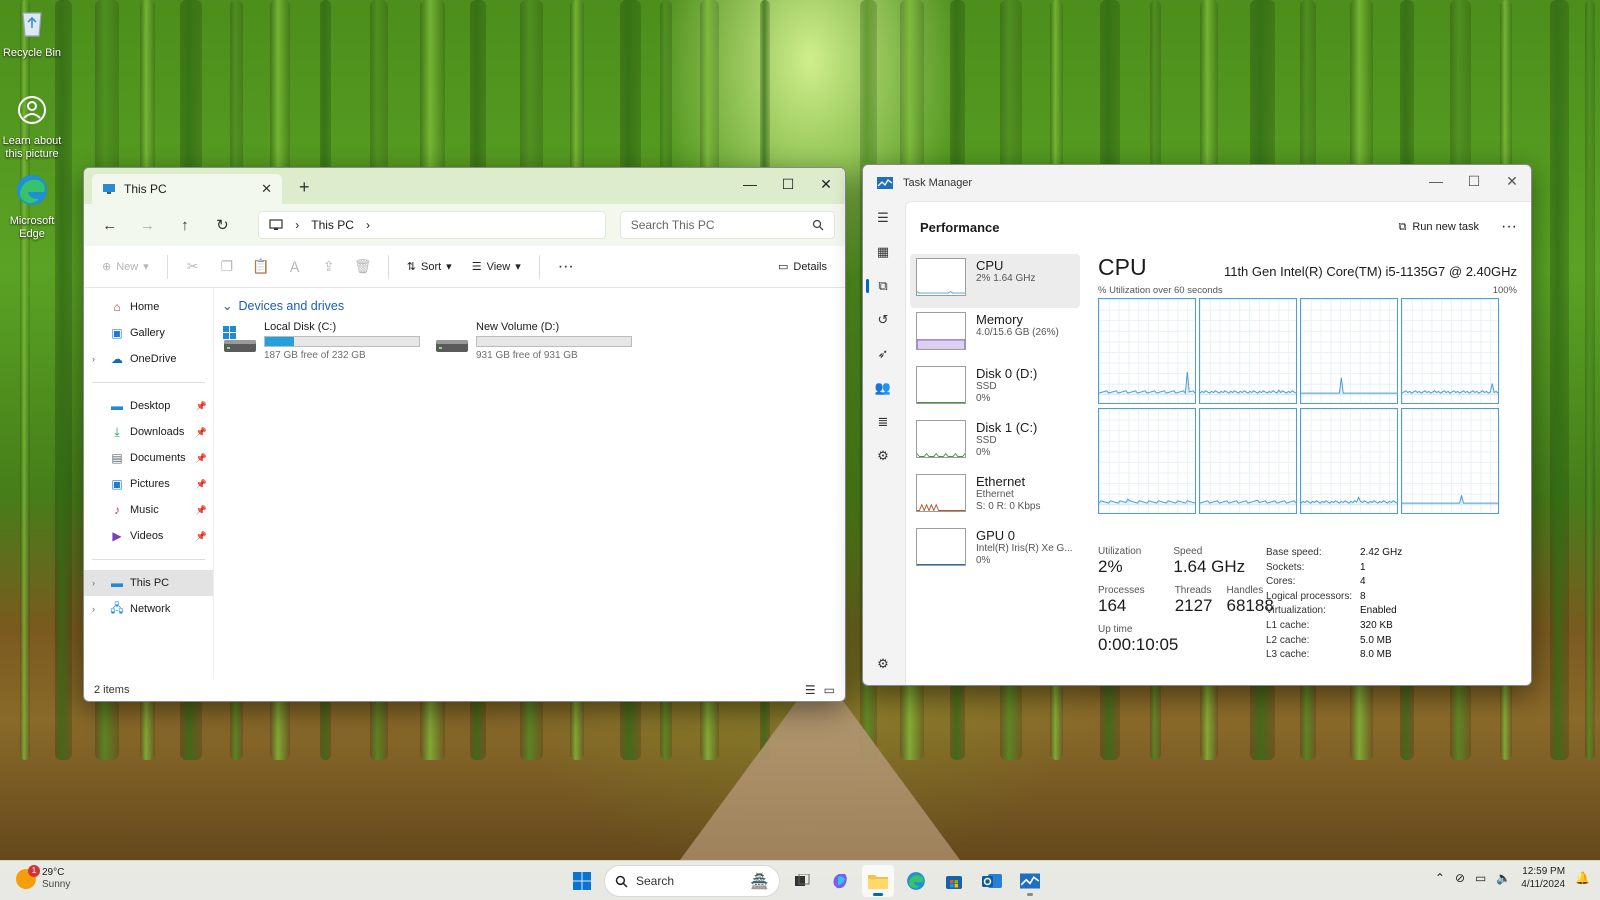 Image resolution: width=1600 pixels, height=900 pixels. I want to click on spec-key: L3 cache:, so click(1288, 655).